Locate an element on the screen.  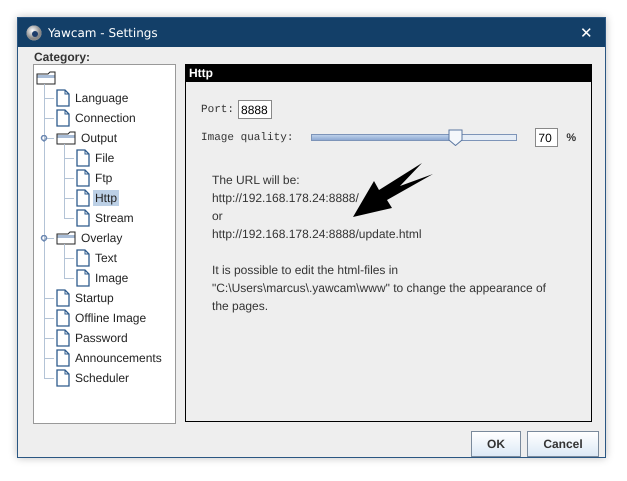
tree-item: Text is located at coordinates (106, 258).